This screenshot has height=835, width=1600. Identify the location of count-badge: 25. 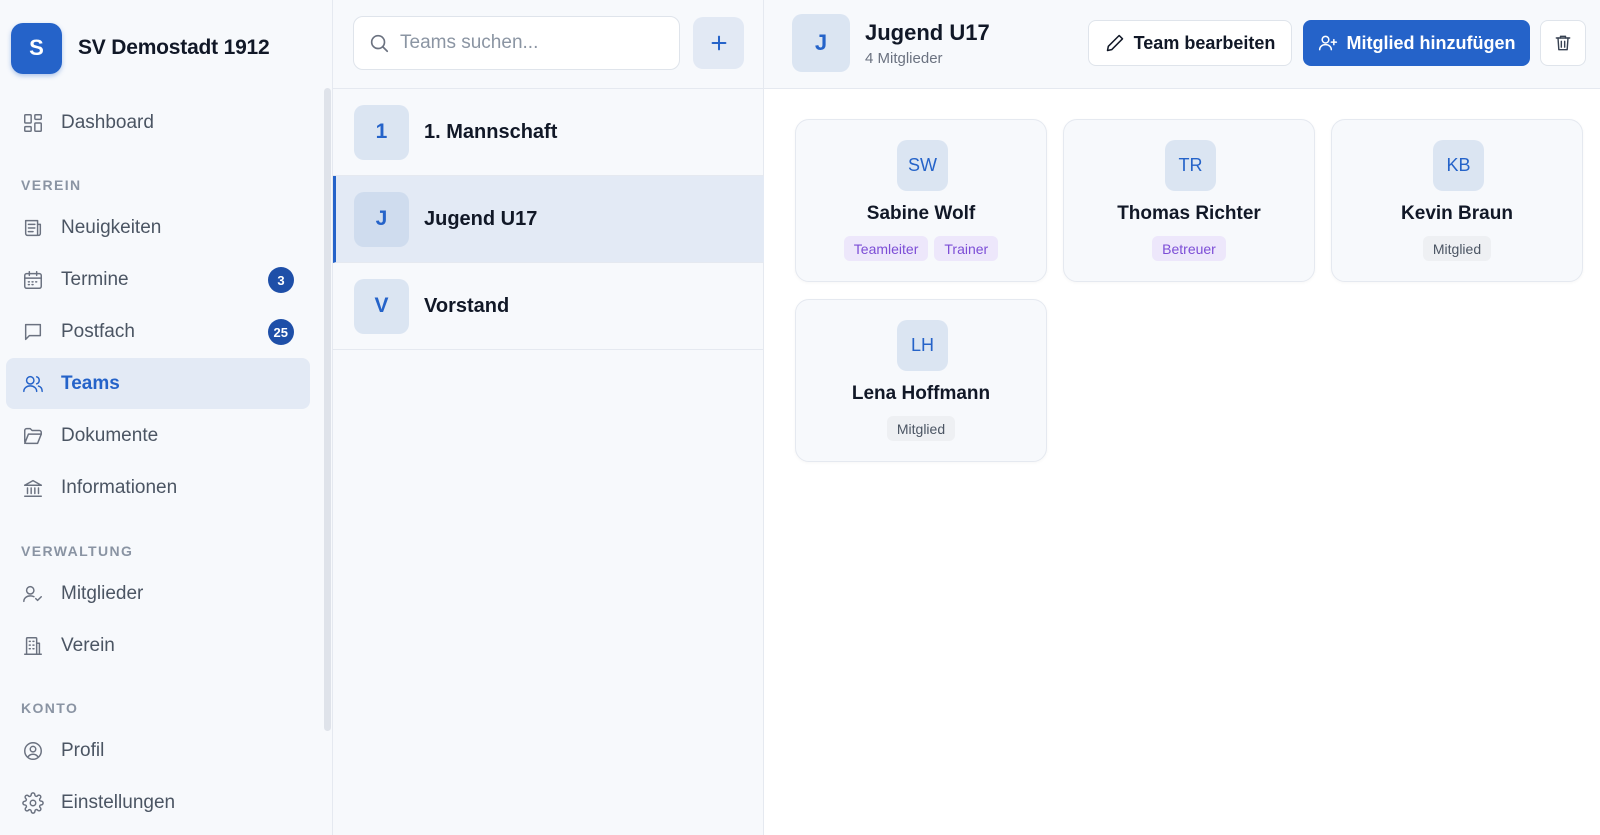
(280, 332).